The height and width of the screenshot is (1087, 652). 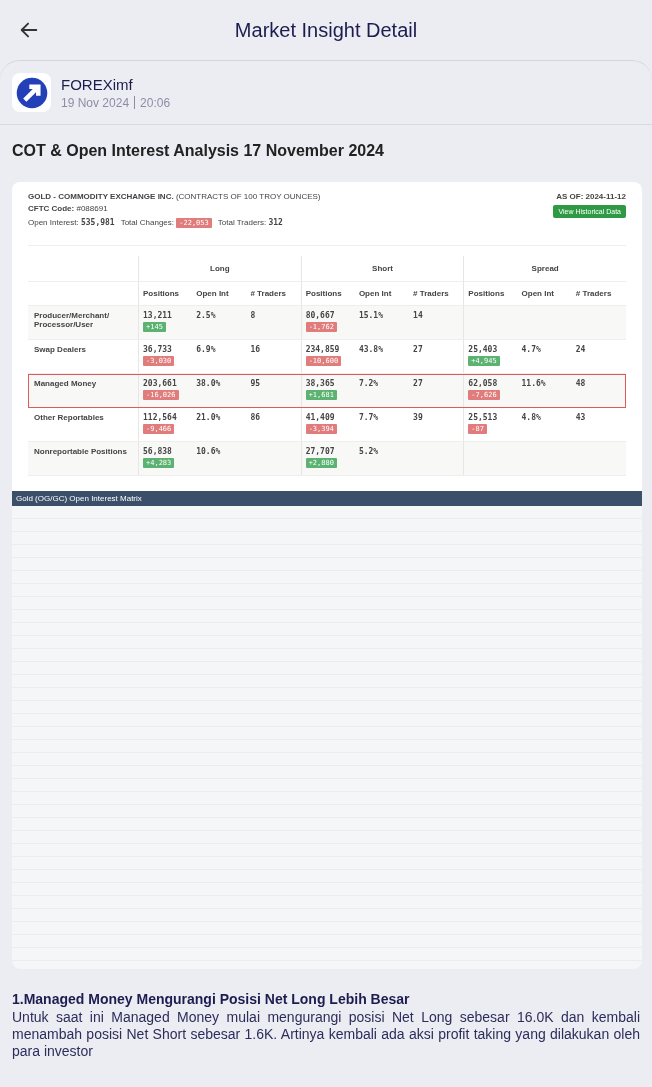 What do you see at coordinates (209, 451) in the screenshot?
I see `table-cell-text: 10.6%` at bounding box center [209, 451].